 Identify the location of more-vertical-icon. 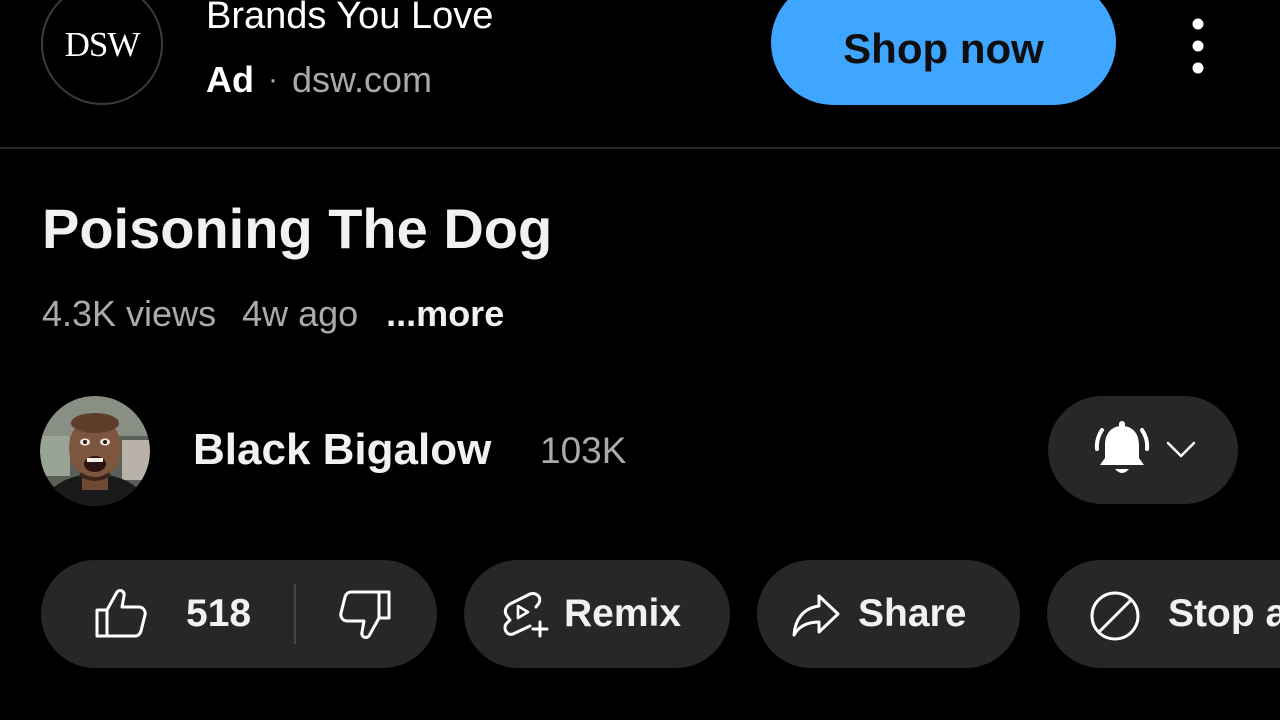
(1198, 46).